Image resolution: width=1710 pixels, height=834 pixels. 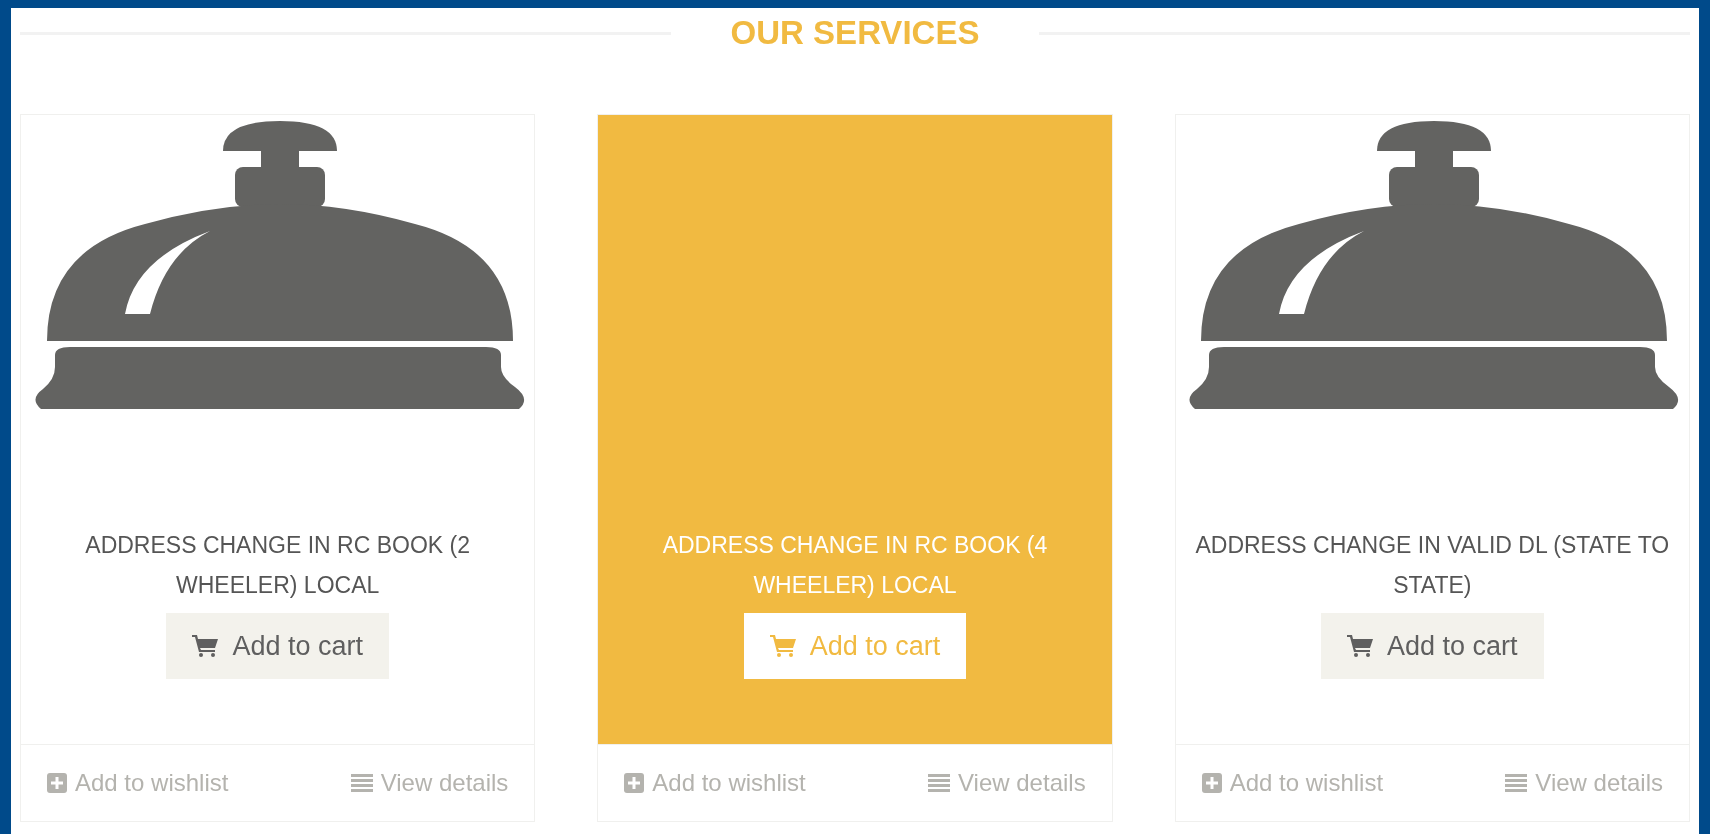 What do you see at coordinates (855, 33) in the screenshot?
I see `section-heading: OUR SERVICES` at bounding box center [855, 33].